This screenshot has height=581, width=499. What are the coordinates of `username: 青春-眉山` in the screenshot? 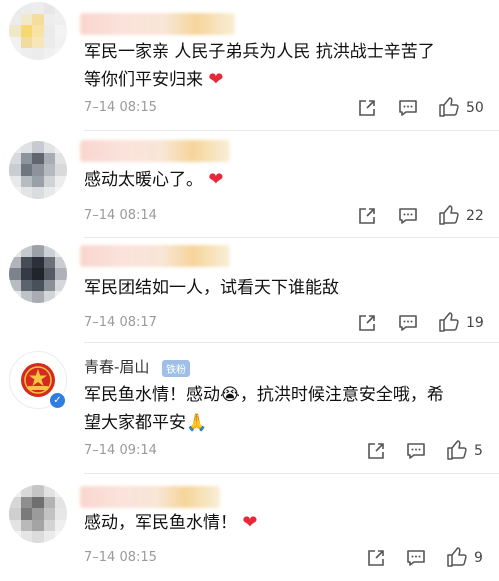 It's located at (116, 366).